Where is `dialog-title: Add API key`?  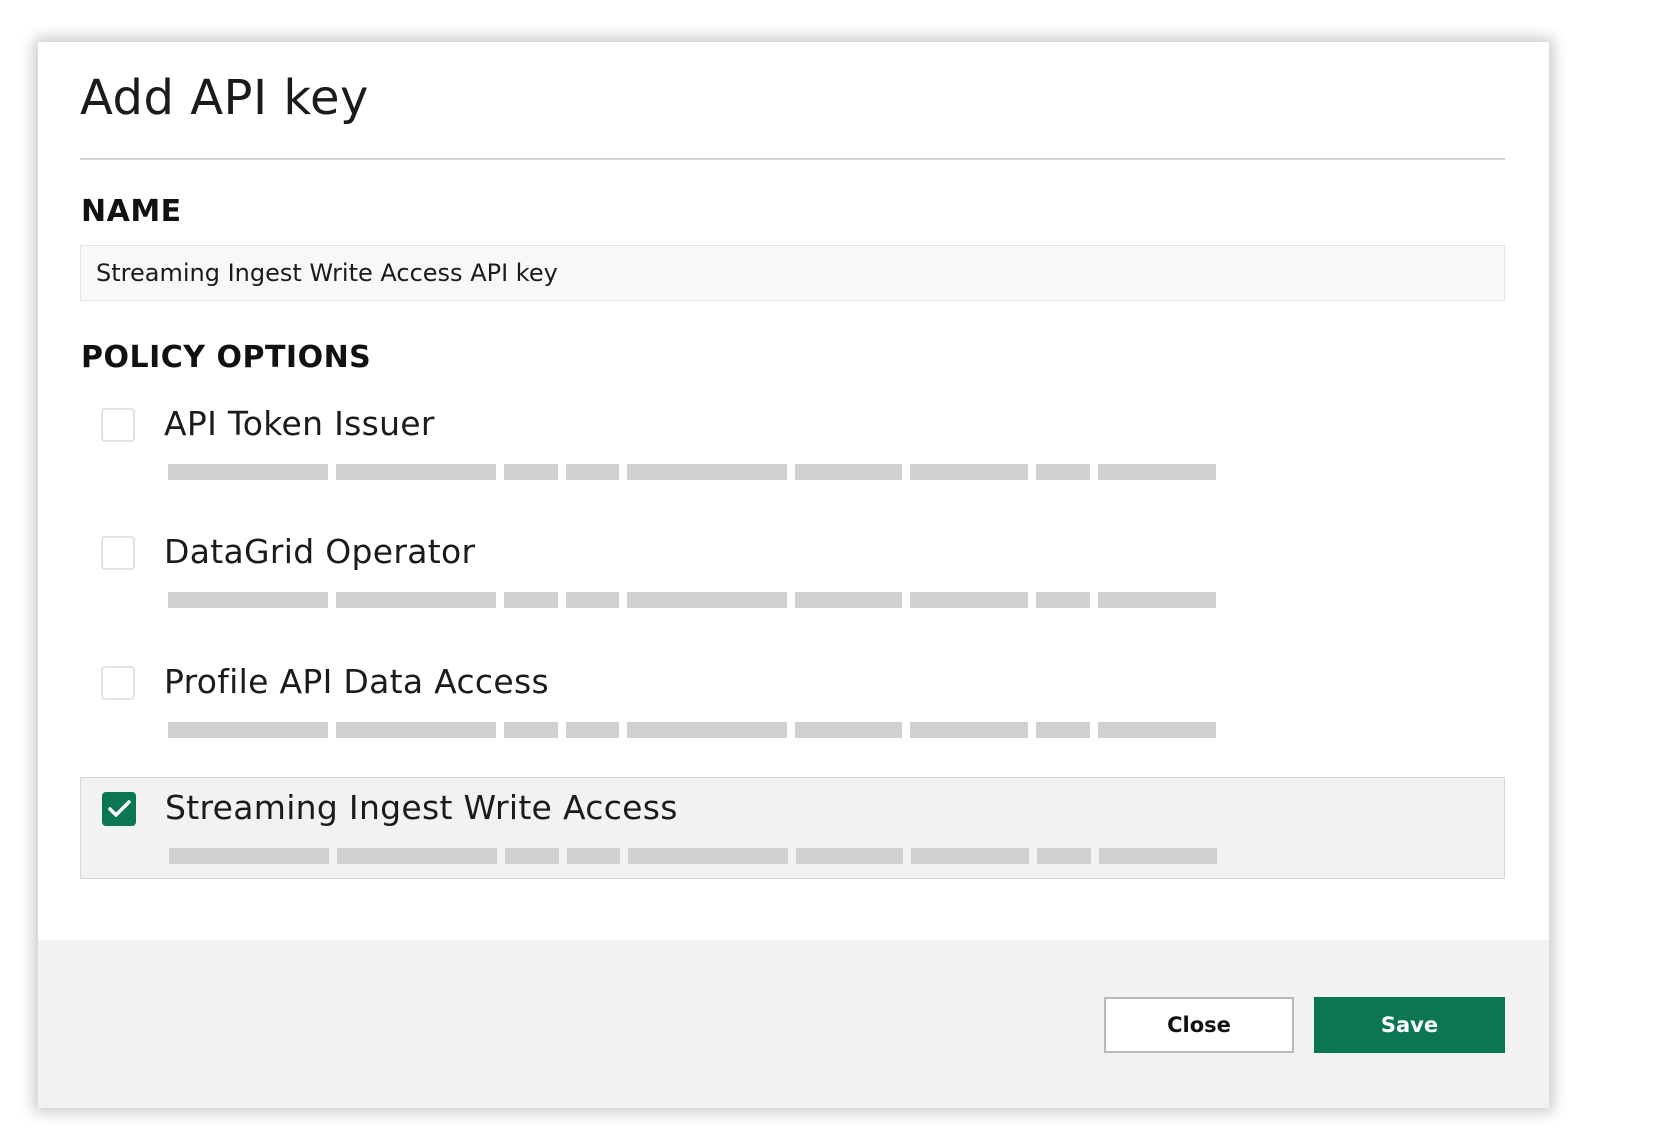 dialog-title: Add API key is located at coordinates (224, 98).